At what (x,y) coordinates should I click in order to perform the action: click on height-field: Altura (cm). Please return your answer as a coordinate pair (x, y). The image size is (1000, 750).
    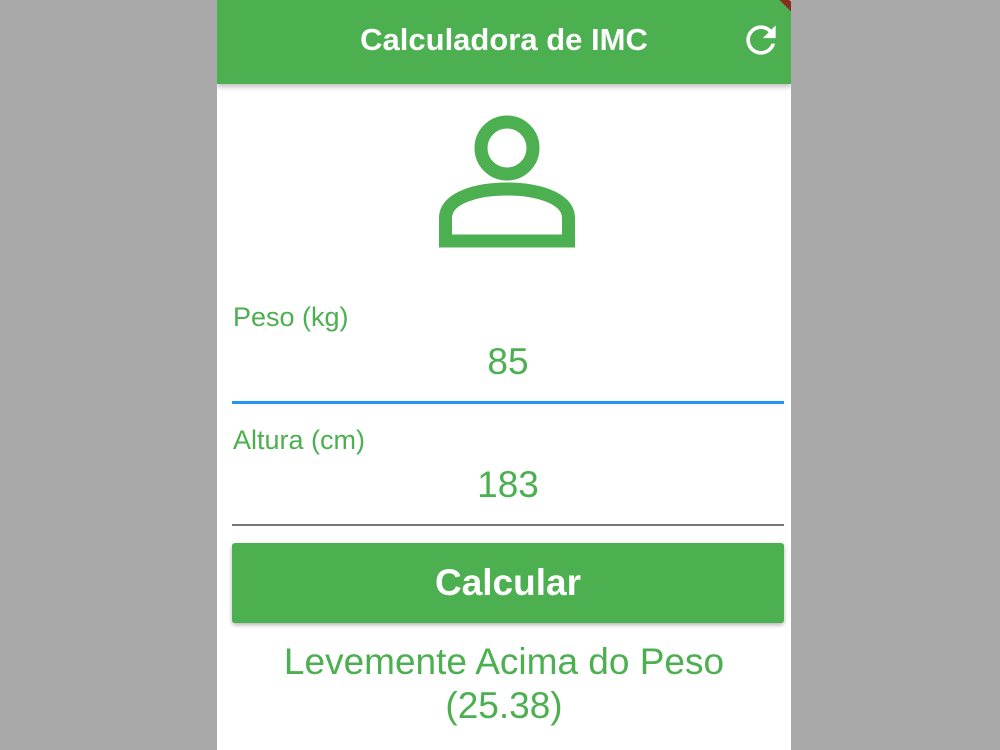
    Looking at the image, I should click on (508, 476).